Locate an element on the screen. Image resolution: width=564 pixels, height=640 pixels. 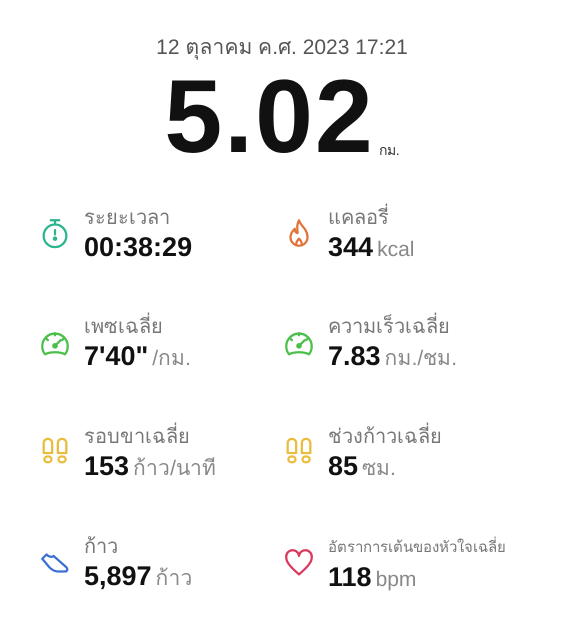
date-time: 12 ตุลาคม ค.ศ. 2023 17:21 is located at coordinates (282, 48).